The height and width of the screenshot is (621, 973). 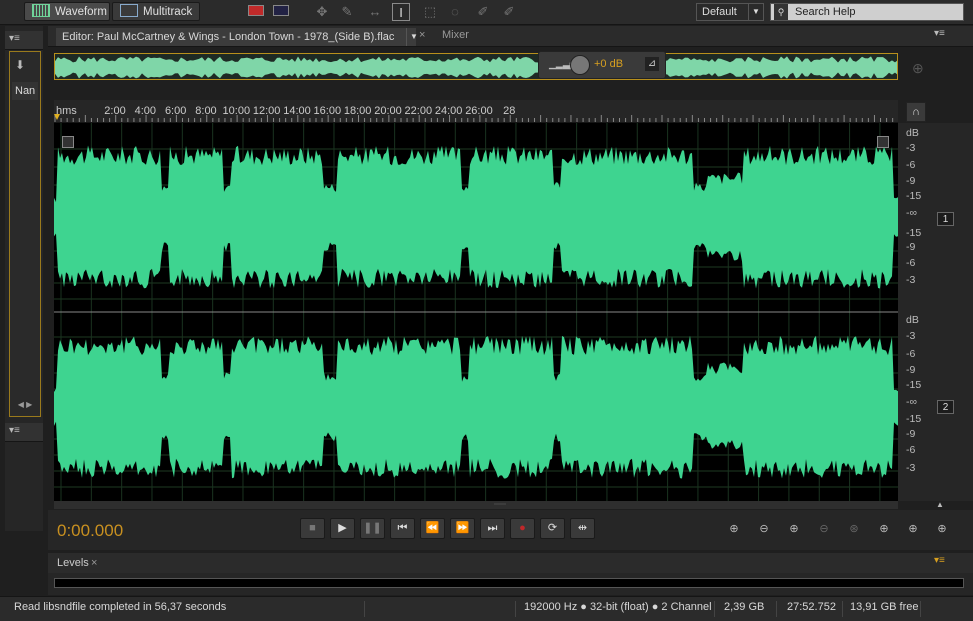 I want to click on waveform-view-button: Waveform, so click(x=67, y=11).